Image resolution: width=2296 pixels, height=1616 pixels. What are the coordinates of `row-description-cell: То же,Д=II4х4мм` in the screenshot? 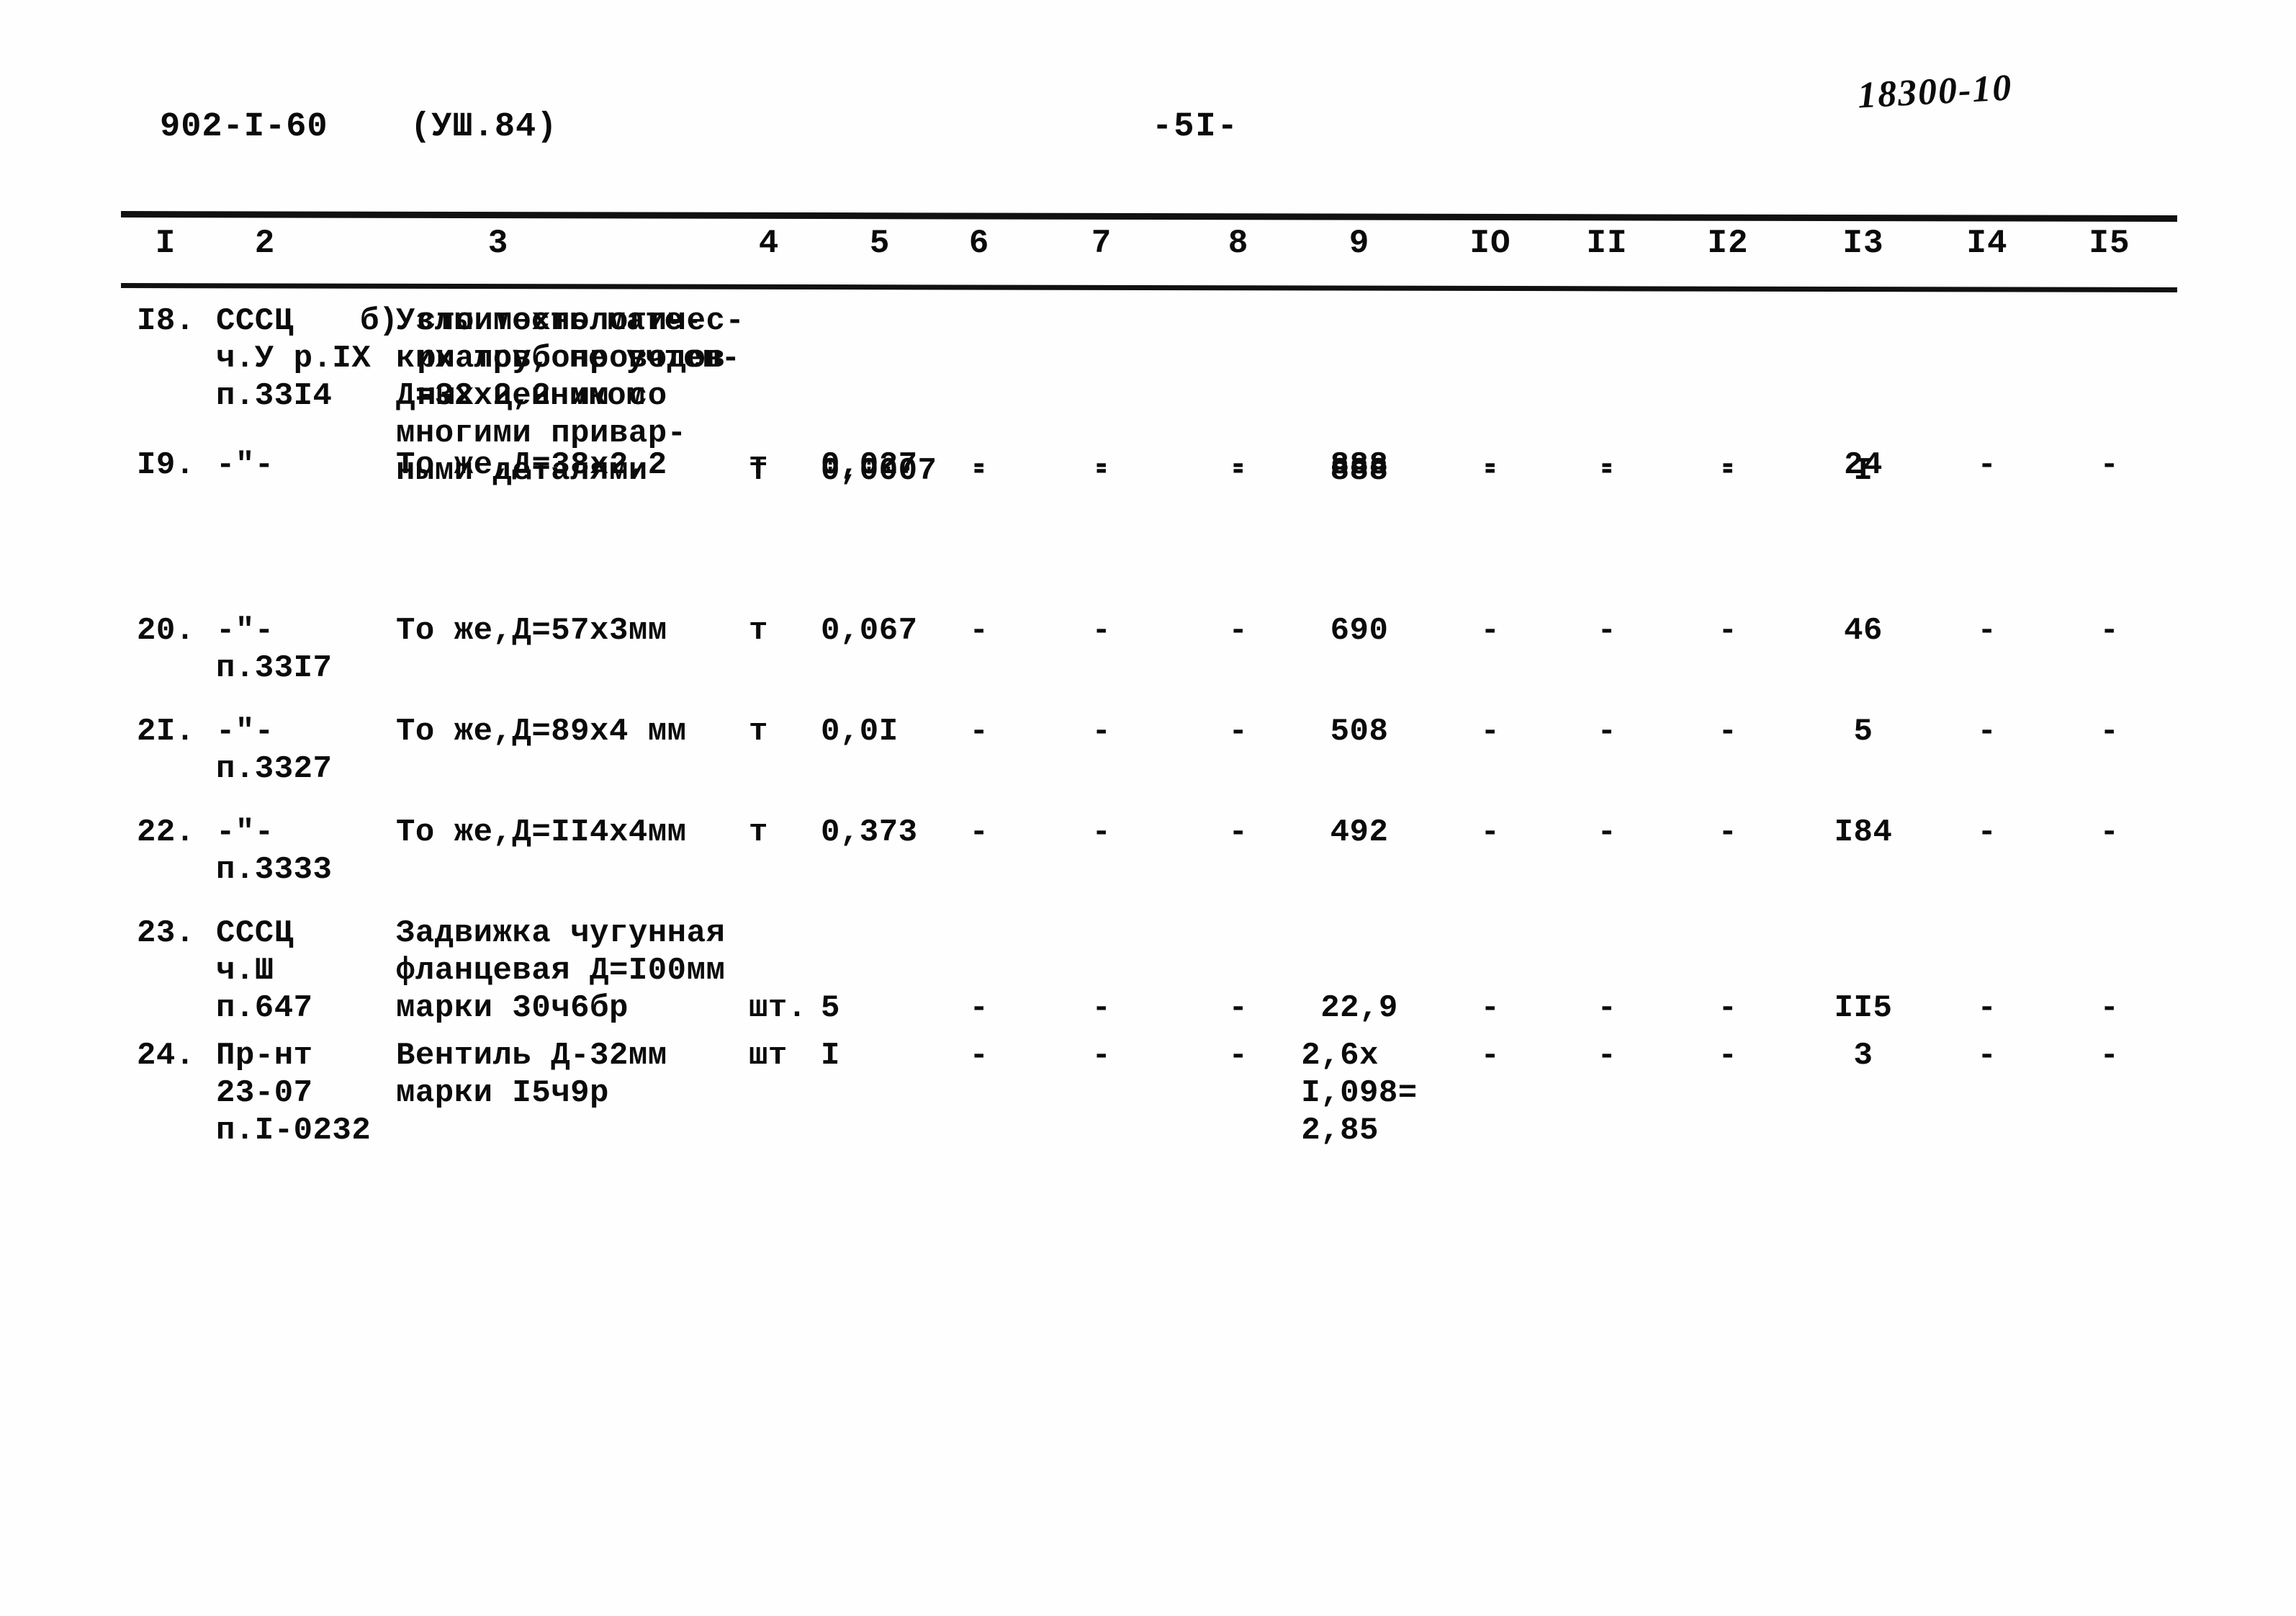 It's located at (541, 832).